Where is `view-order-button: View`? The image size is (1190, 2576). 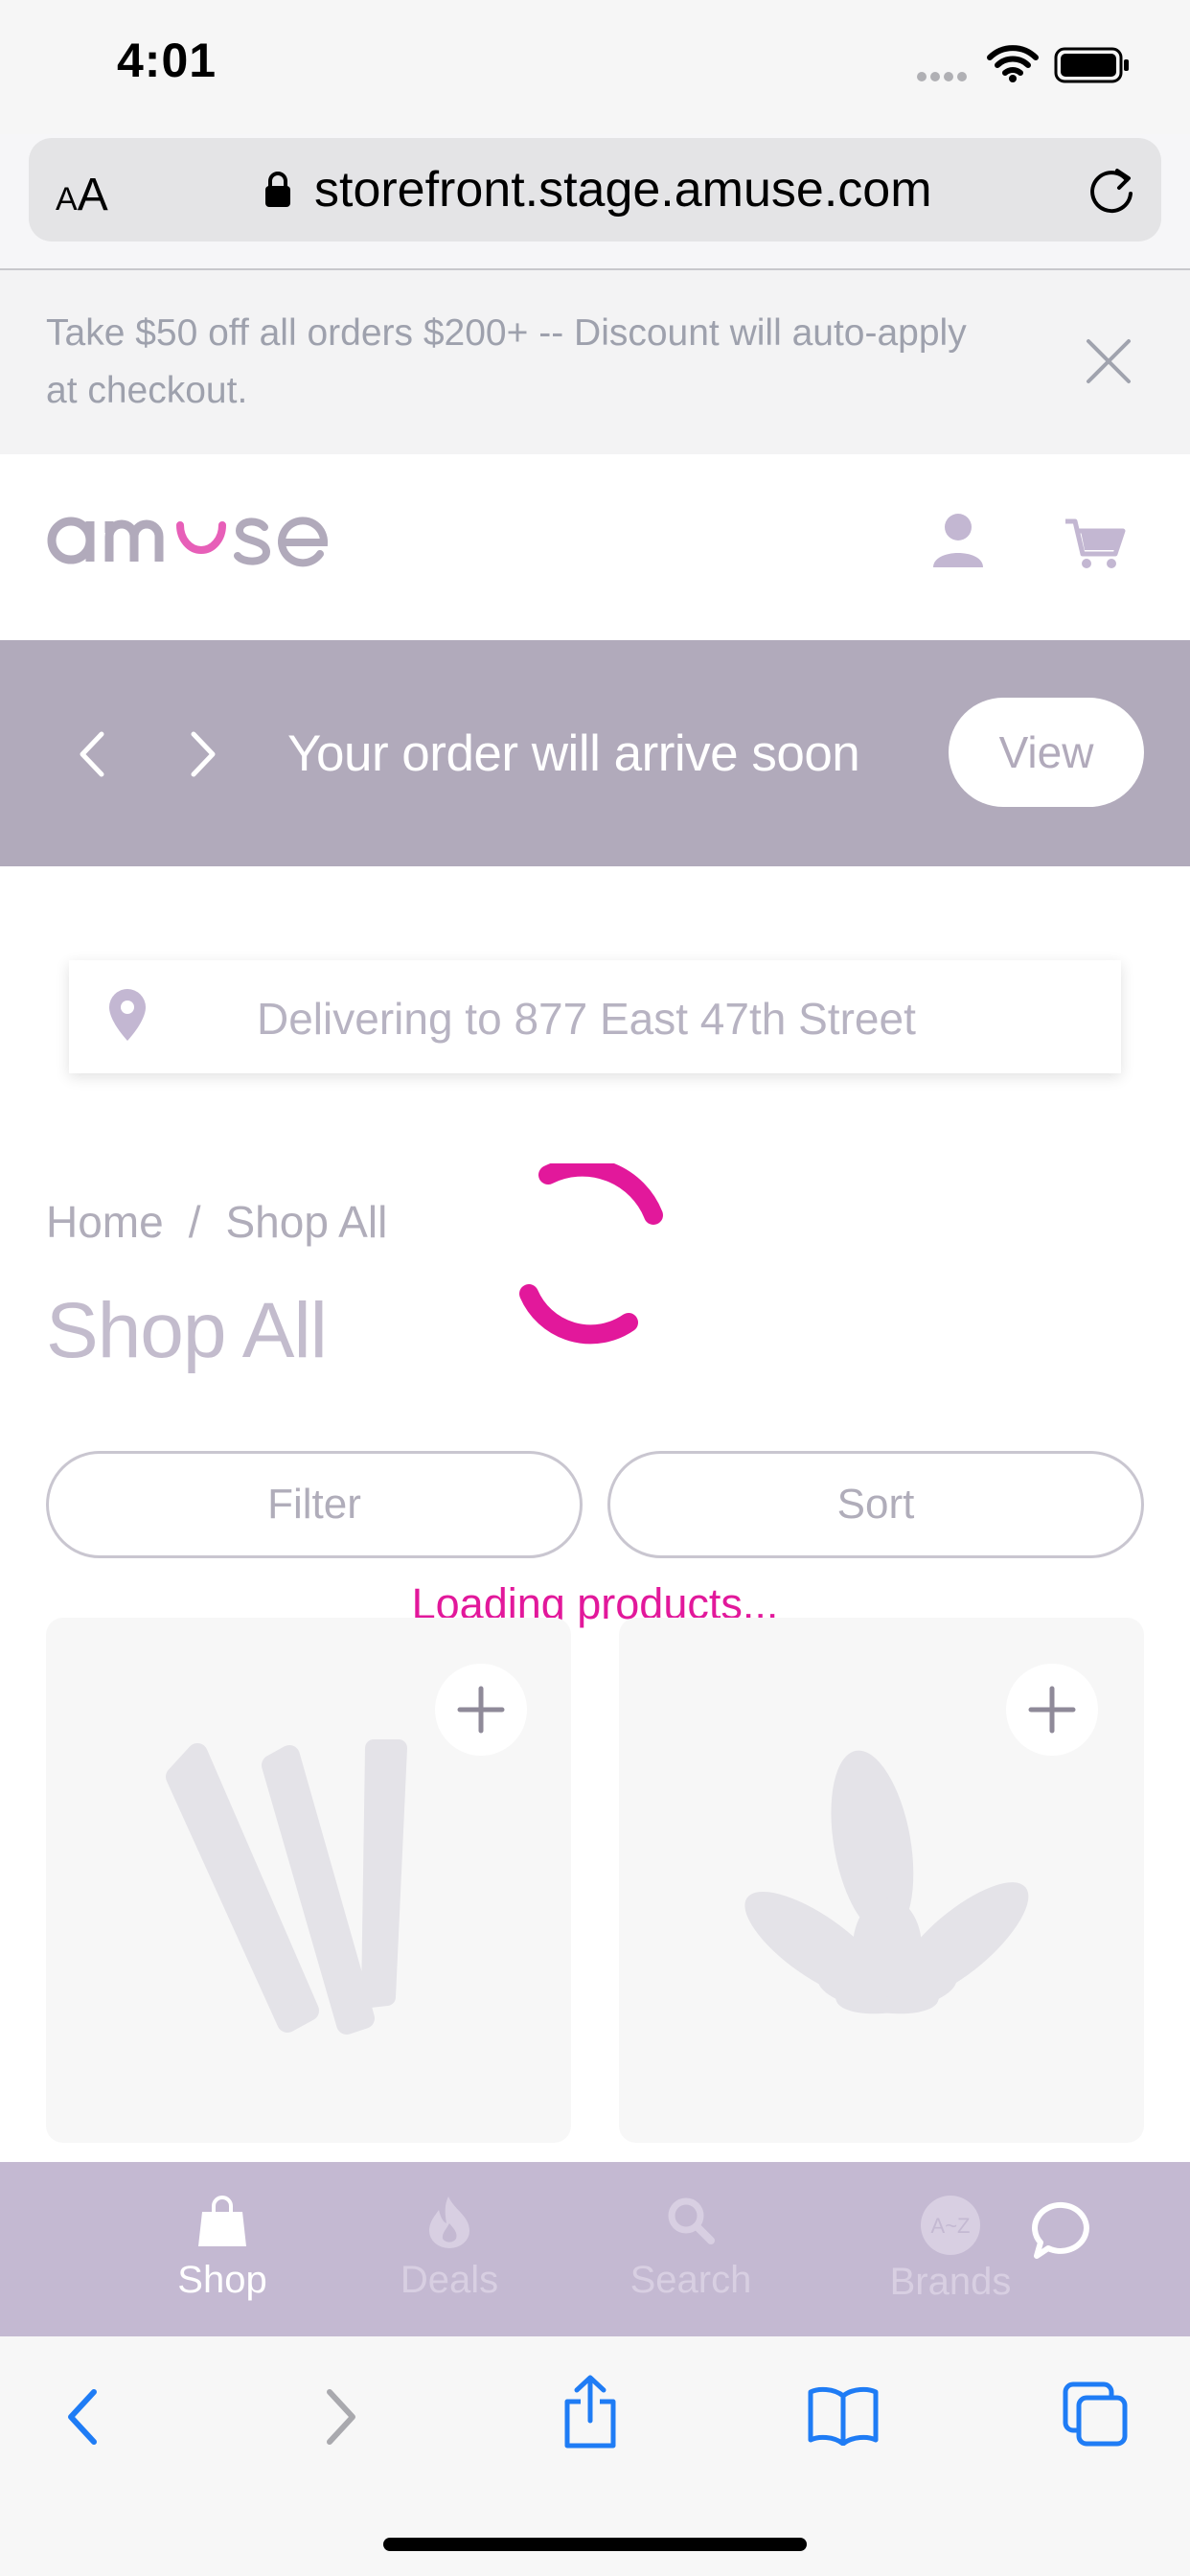 view-order-button: View is located at coordinates (1046, 752).